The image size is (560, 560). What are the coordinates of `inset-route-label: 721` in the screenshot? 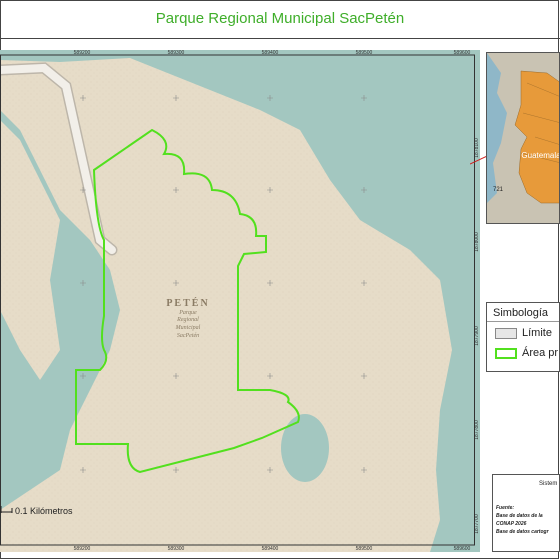 It's located at (498, 190).